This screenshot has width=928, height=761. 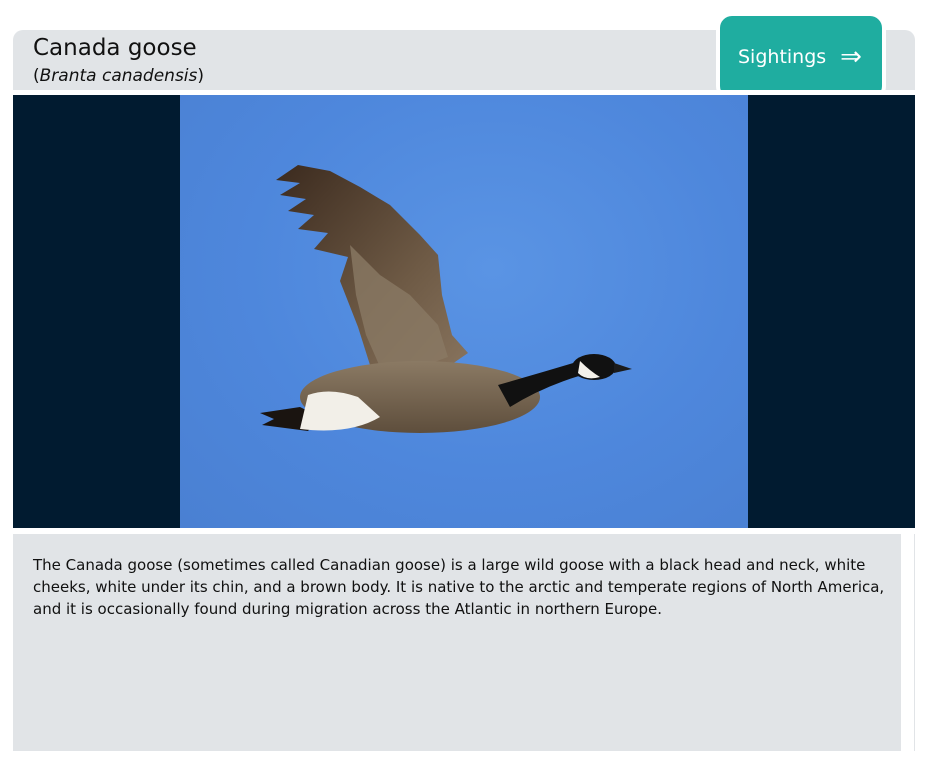 I want to click on scientific-name-text: Branta canadensis, so click(x=118, y=76).